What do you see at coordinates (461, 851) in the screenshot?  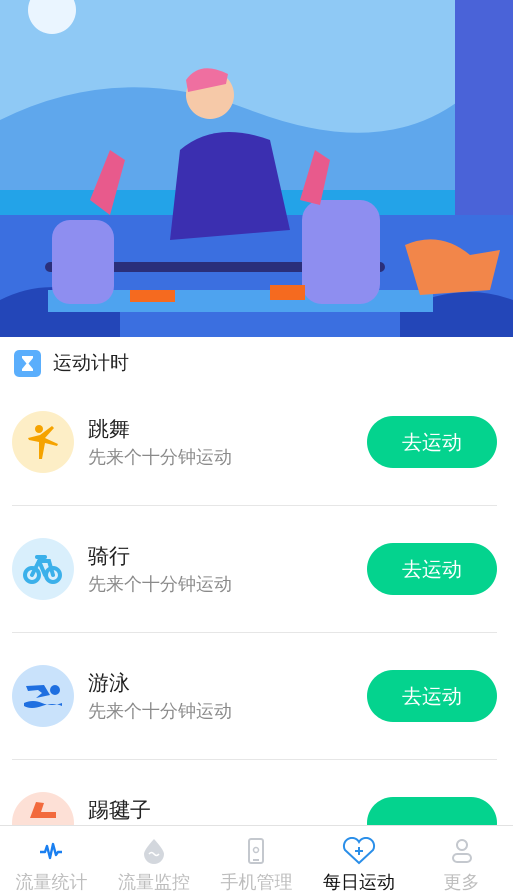 I see `person-icon` at bounding box center [461, 851].